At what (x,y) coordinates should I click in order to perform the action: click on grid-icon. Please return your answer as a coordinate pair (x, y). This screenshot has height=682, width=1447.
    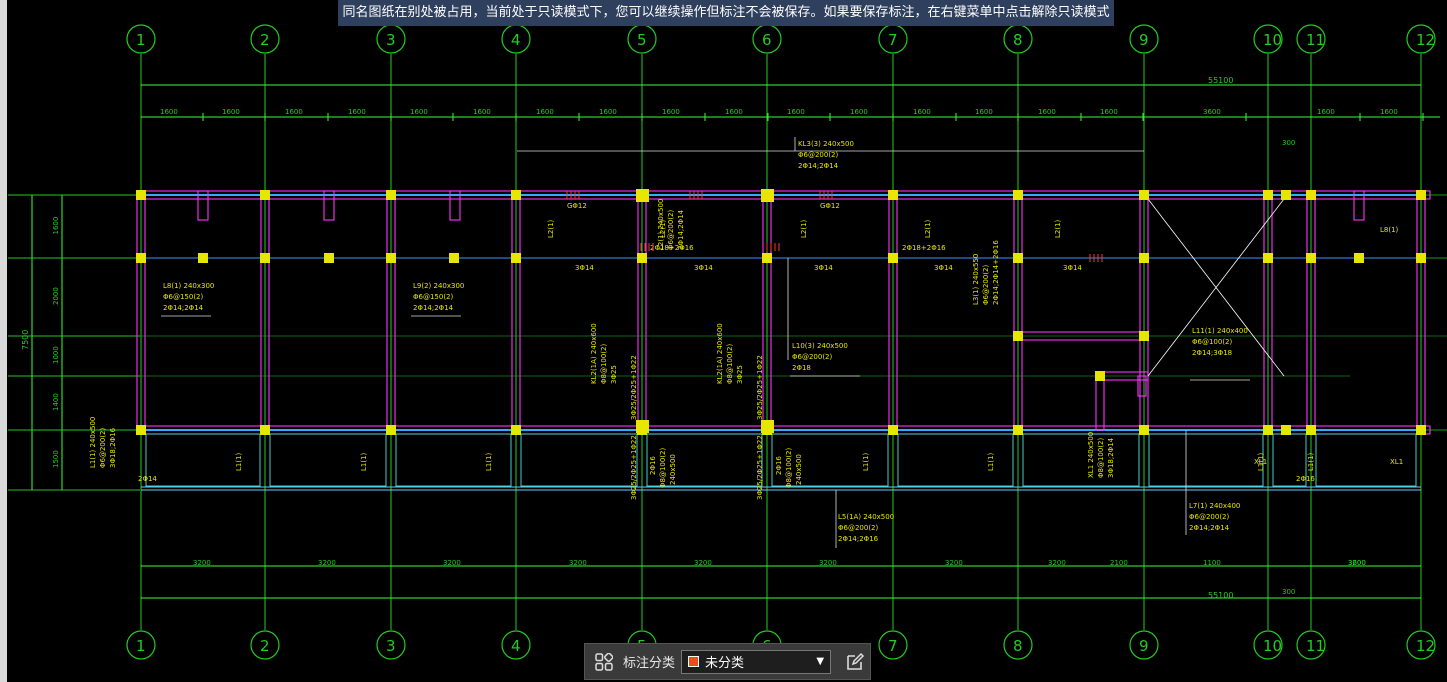
    Looking at the image, I should click on (604, 662).